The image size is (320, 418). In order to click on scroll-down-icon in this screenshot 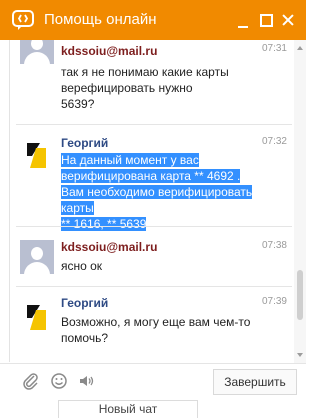, I will do `click(300, 355)`.